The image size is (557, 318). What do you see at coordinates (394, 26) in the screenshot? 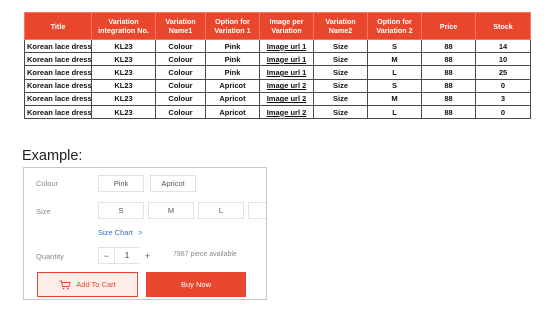
I see `header-option-variation-2: Option for Variation 2` at bounding box center [394, 26].